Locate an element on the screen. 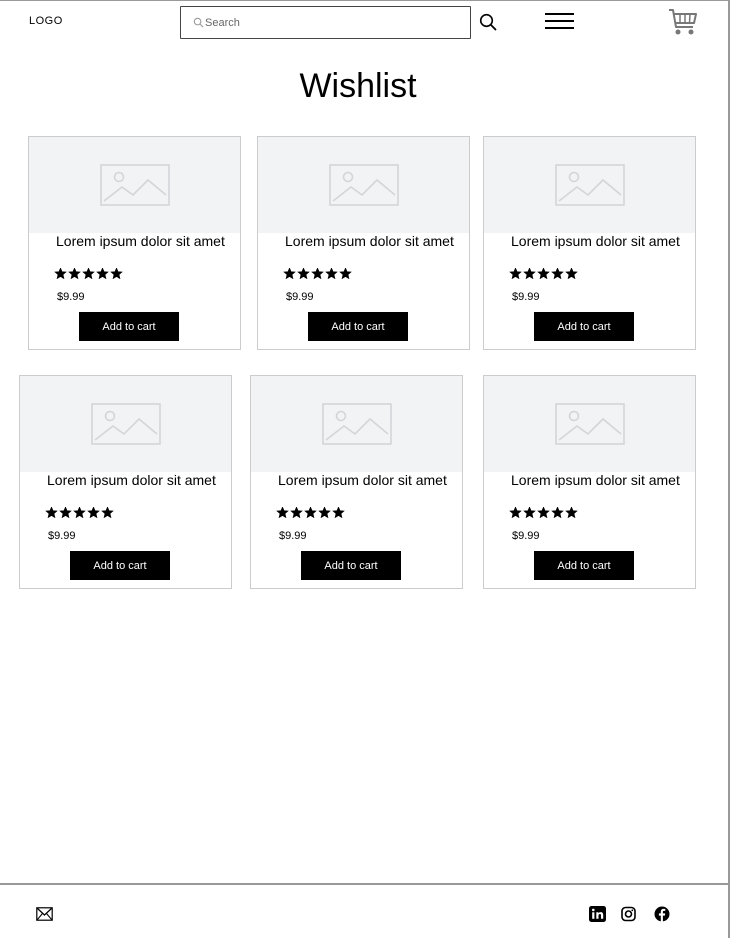 This screenshot has height=938, width=730. hamburger-menu-icon is located at coordinates (559, 21).